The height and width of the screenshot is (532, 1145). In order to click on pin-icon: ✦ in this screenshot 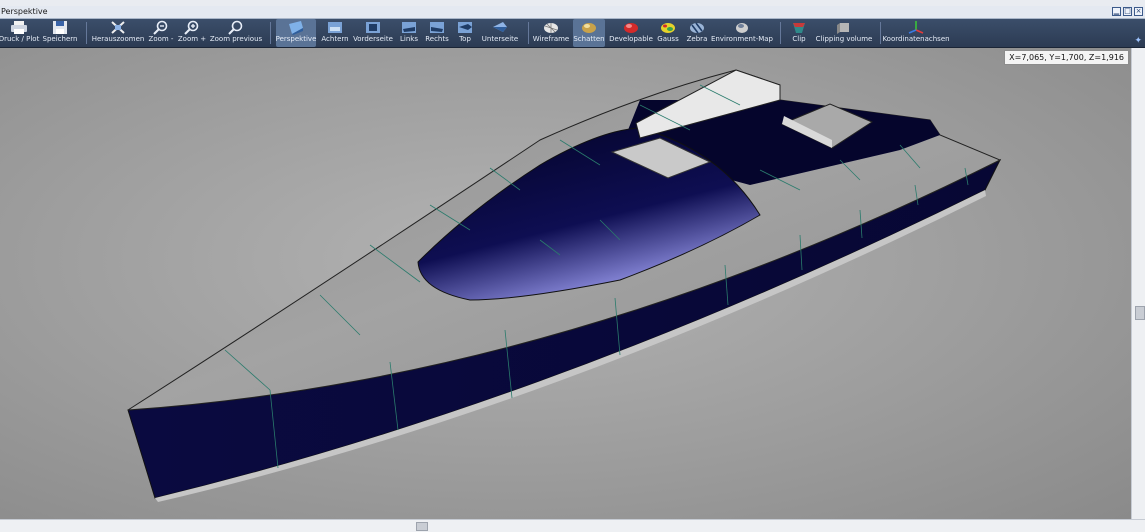, I will do `click(1138, 41)`.